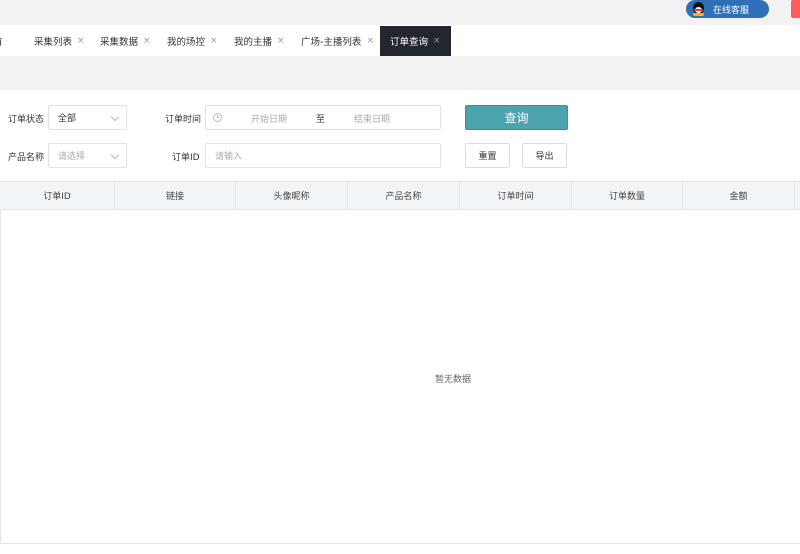  I want to click on column-header-order-quantity: 订单数量, so click(627, 195).